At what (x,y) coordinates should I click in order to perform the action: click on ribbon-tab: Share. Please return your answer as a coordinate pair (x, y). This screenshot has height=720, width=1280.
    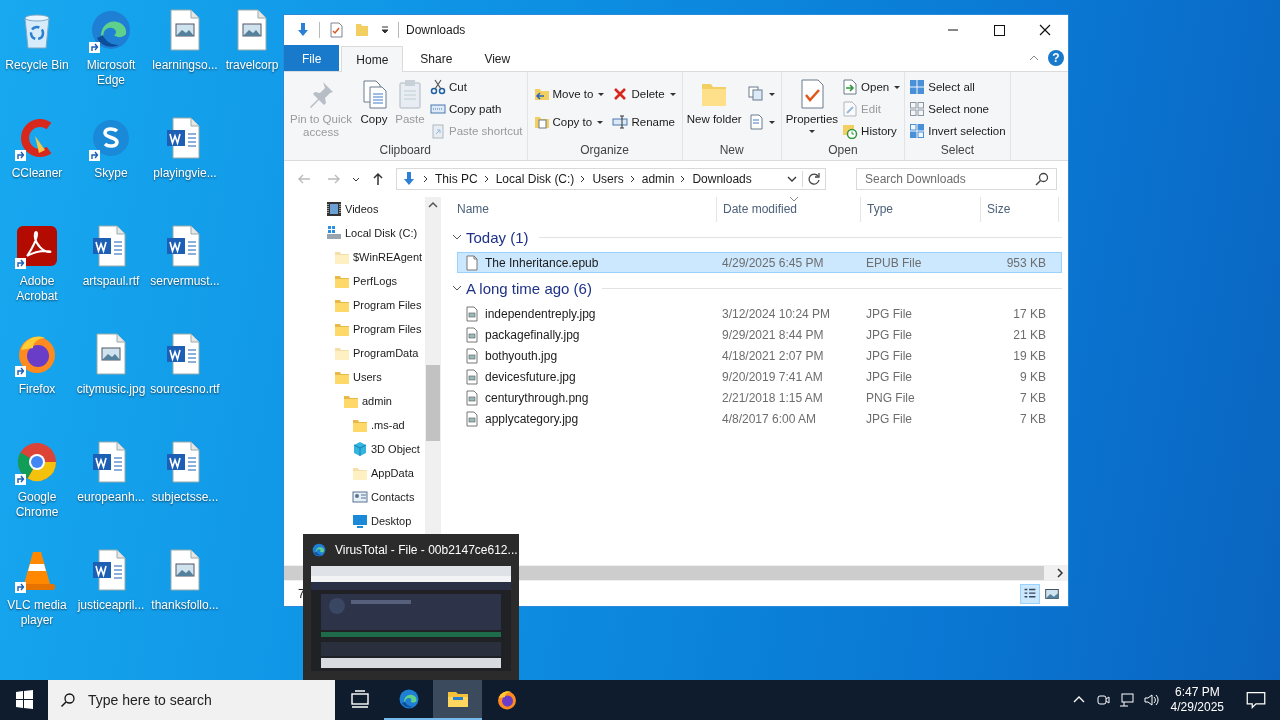
    Looking at the image, I should click on (436, 58).